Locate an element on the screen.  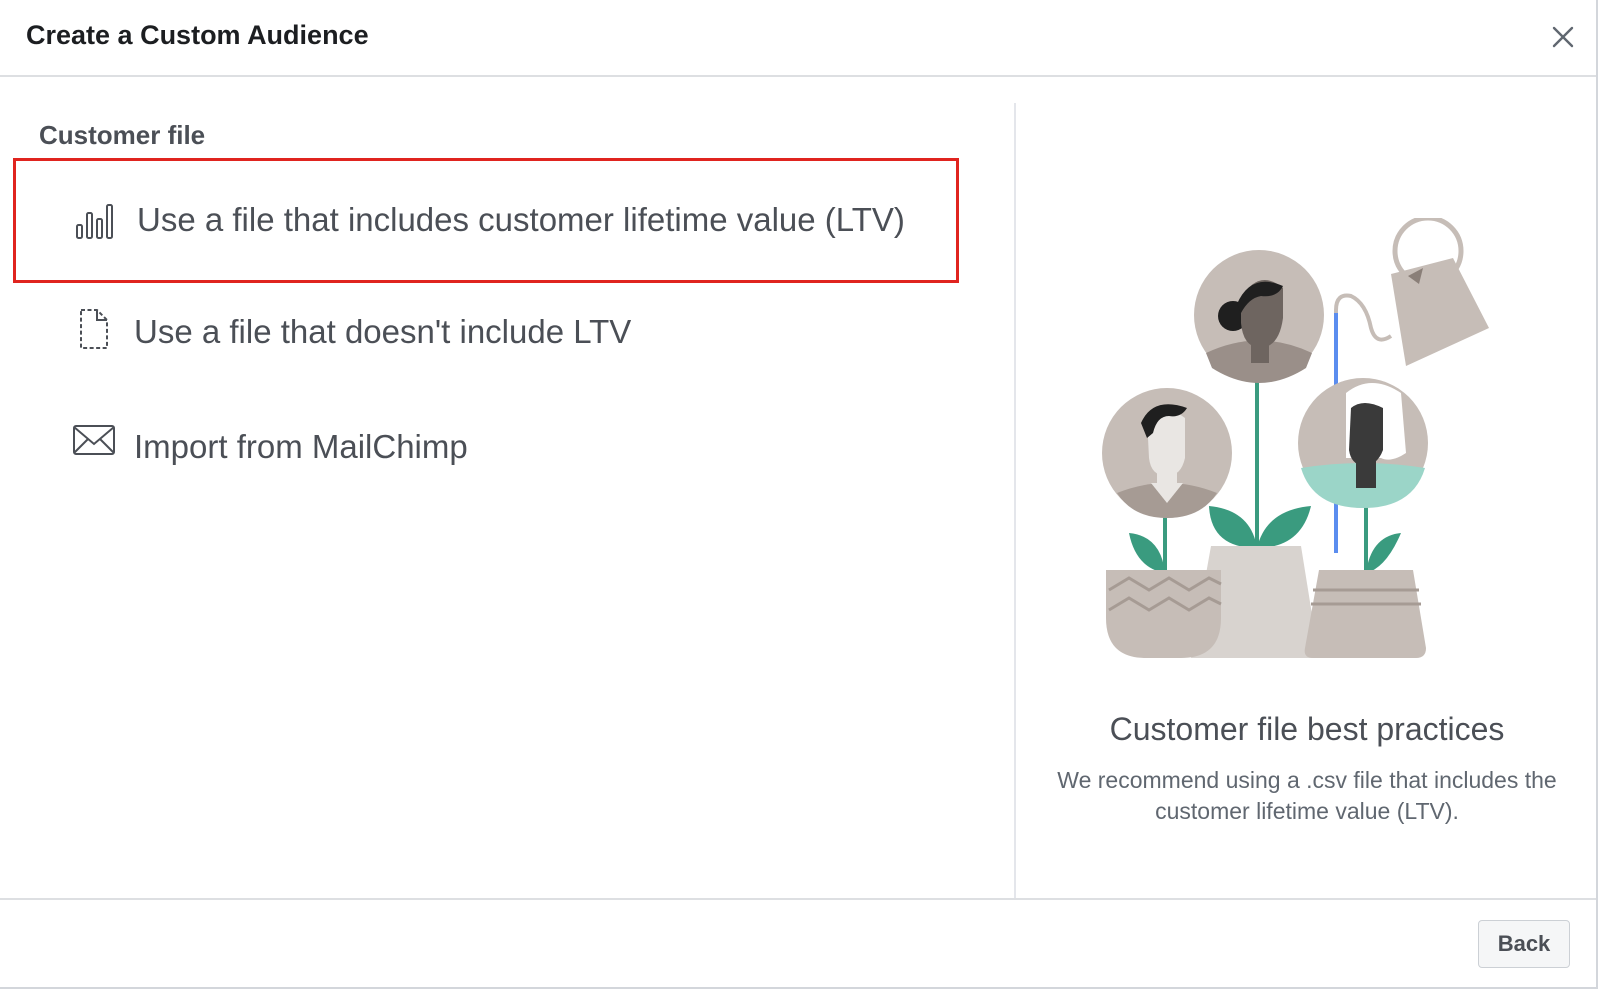
best-practices-title: Customer file best practices is located at coordinates (1307, 729).